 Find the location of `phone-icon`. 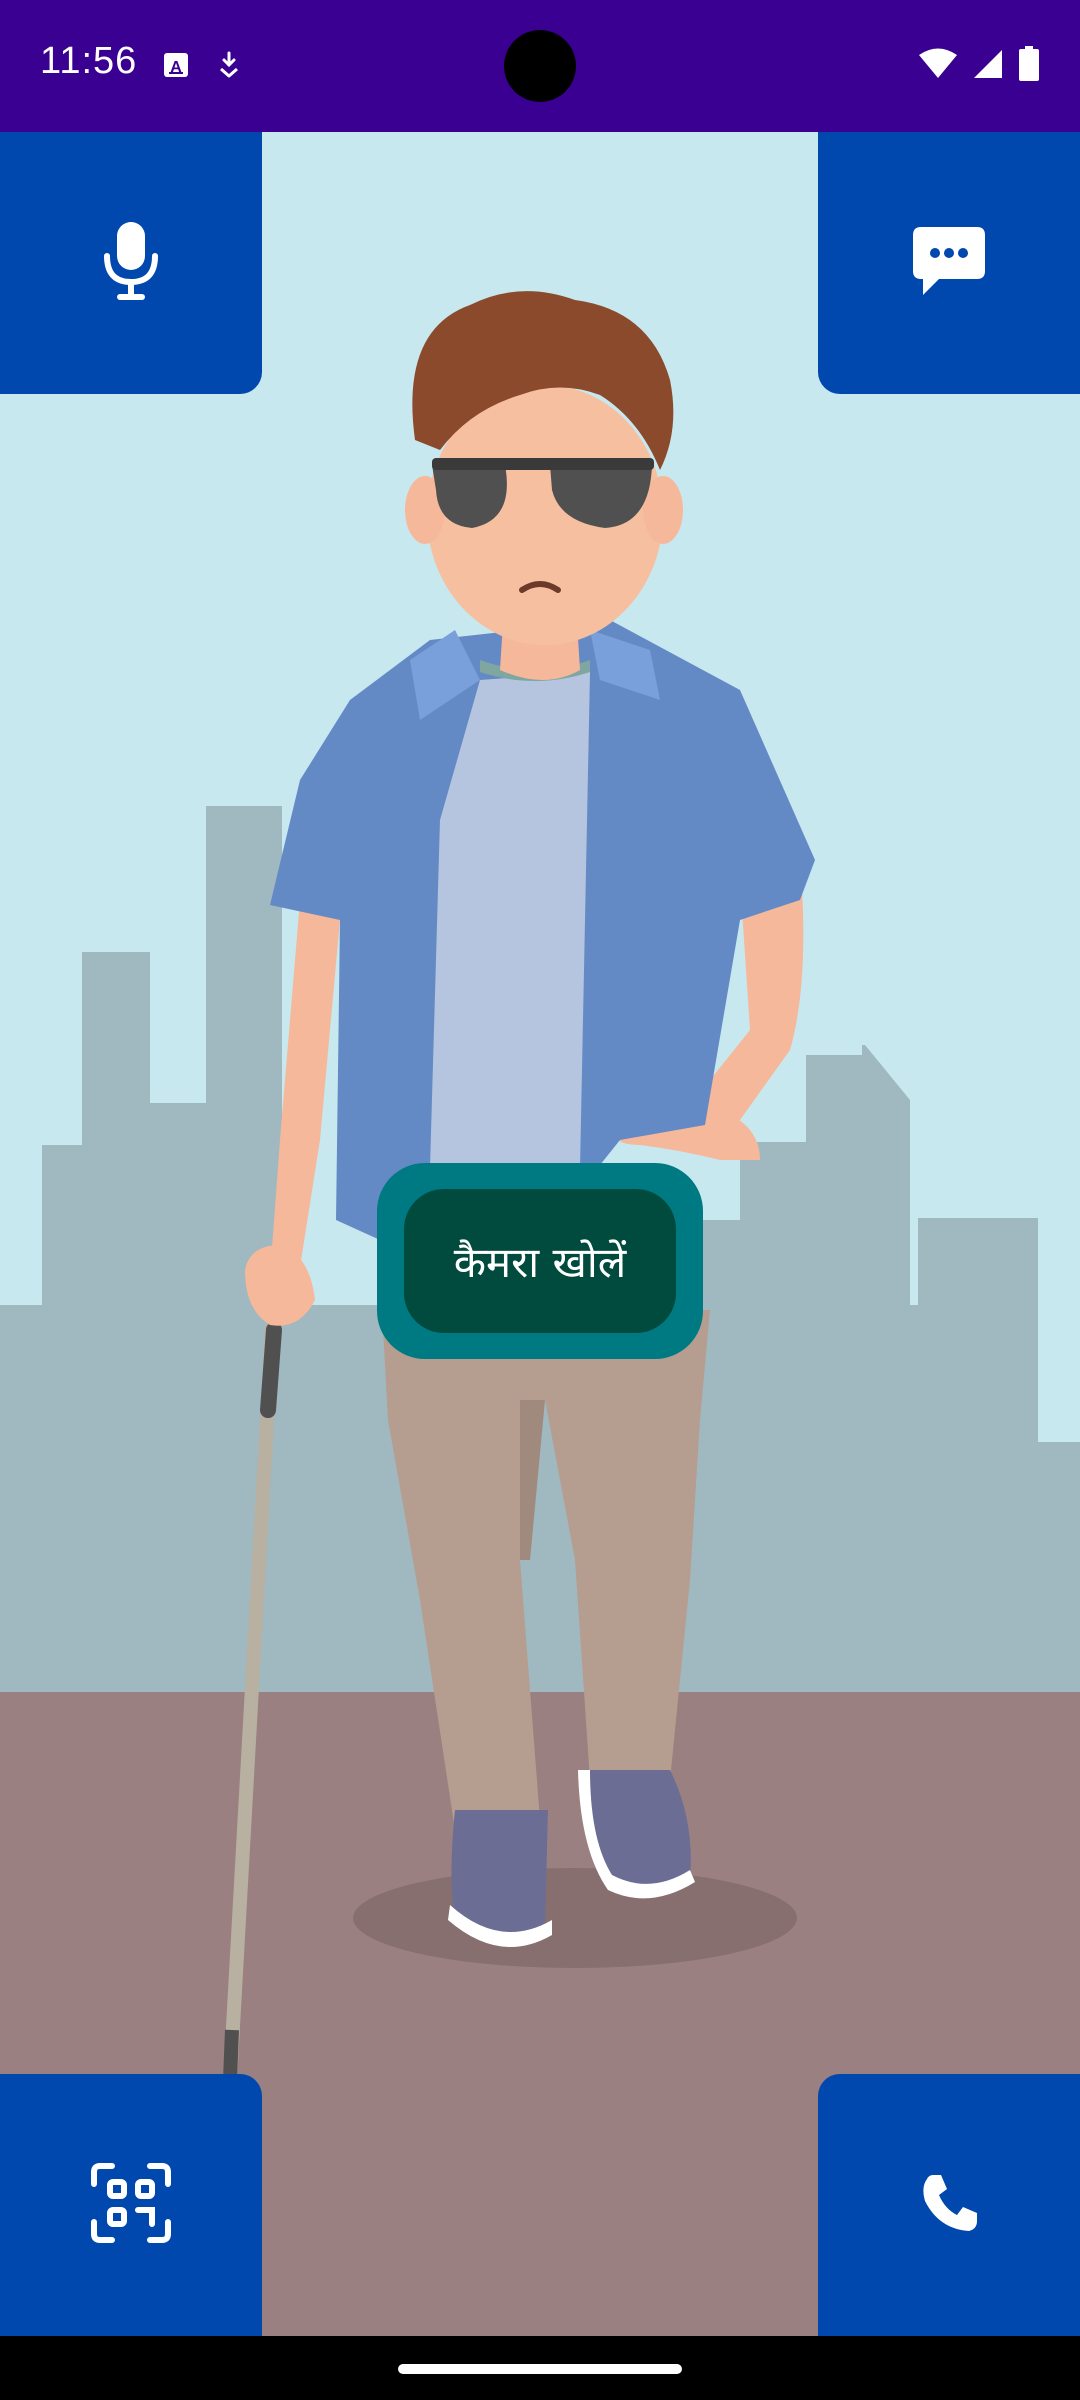

phone-icon is located at coordinates (949, 2205).